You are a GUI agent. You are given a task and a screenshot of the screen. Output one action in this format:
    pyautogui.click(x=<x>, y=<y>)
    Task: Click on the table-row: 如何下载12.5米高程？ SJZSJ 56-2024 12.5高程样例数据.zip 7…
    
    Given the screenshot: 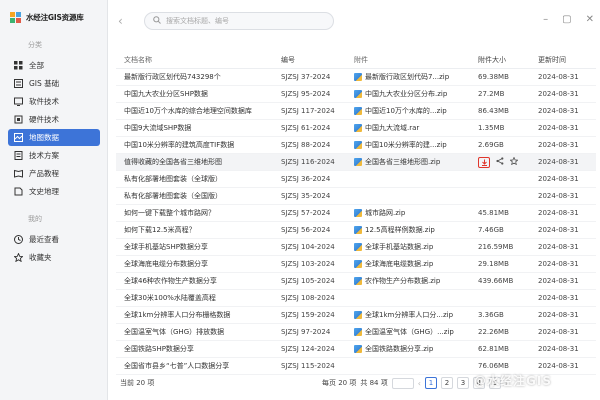 What is the action you would take?
    pyautogui.click(x=356, y=230)
    